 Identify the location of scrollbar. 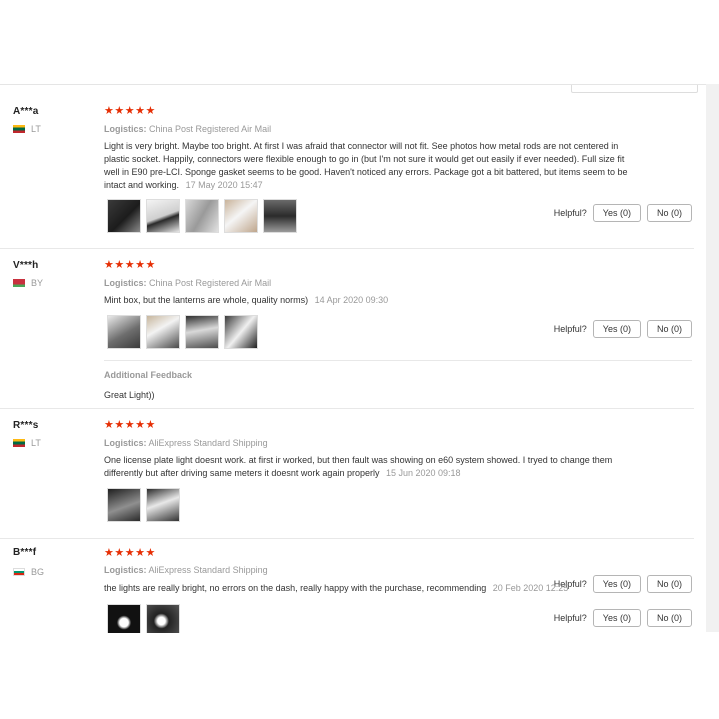
(712, 358).